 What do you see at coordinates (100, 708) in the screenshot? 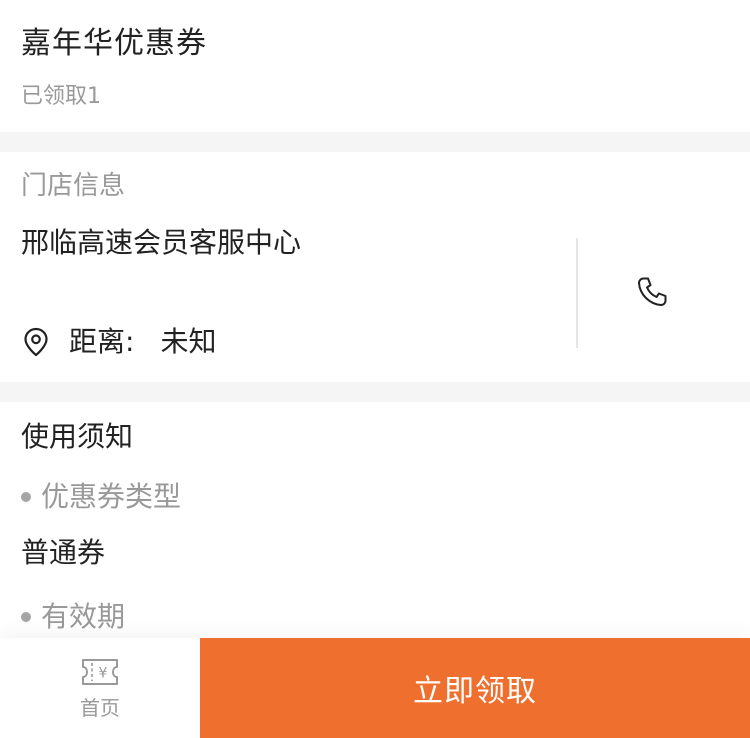
I see `home-tab-label: 首页` at bounding box center [100, 708].